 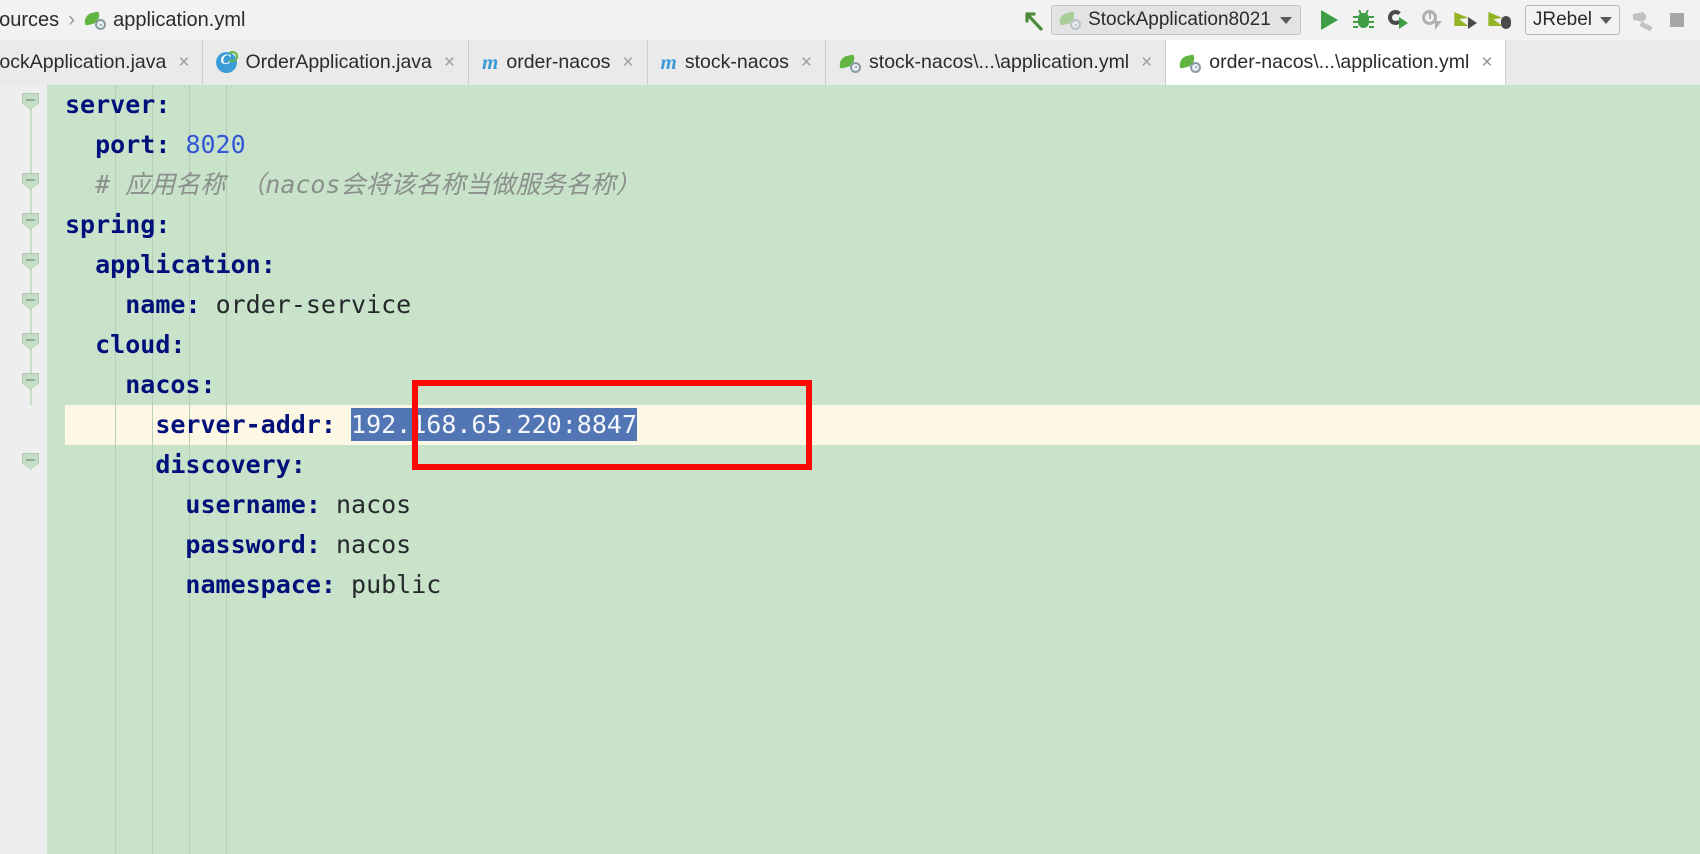 I want to click on tab-bar-filler, so click(x=1603, y=62).